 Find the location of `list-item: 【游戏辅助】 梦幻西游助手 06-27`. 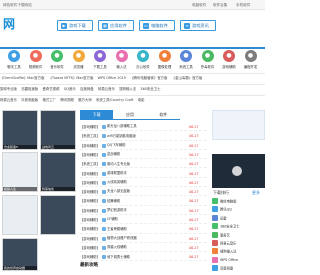

list-item: 【游戏辅助】 梦幻西游助手 06-27 is located at coordinates (143, 210).